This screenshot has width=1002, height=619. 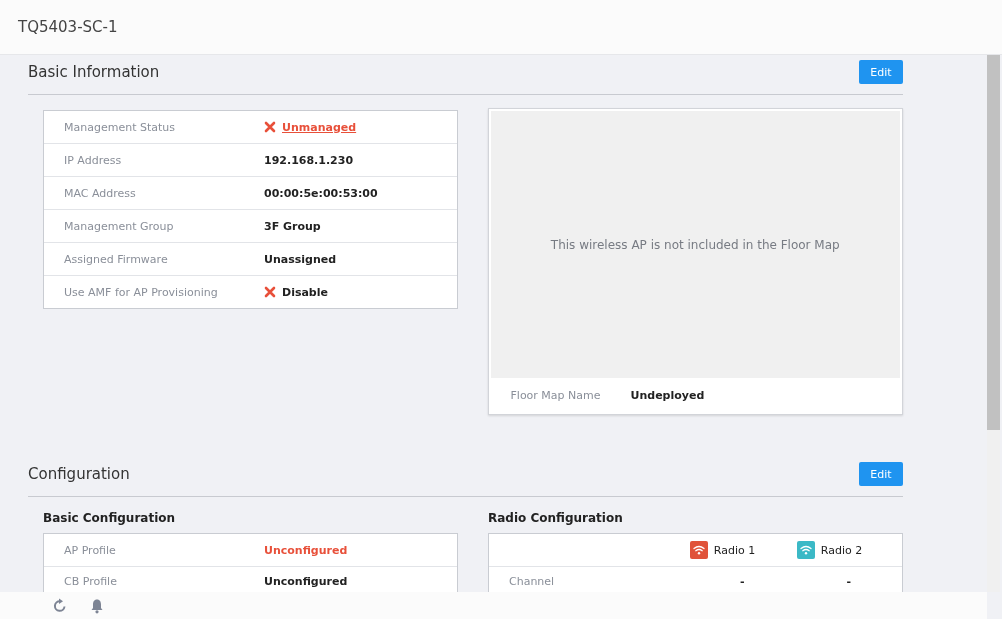 What do you see at coordinates (90, 550) in the screenshot?
I see `field-label: AP Profile` at bounding box center [90, 550].